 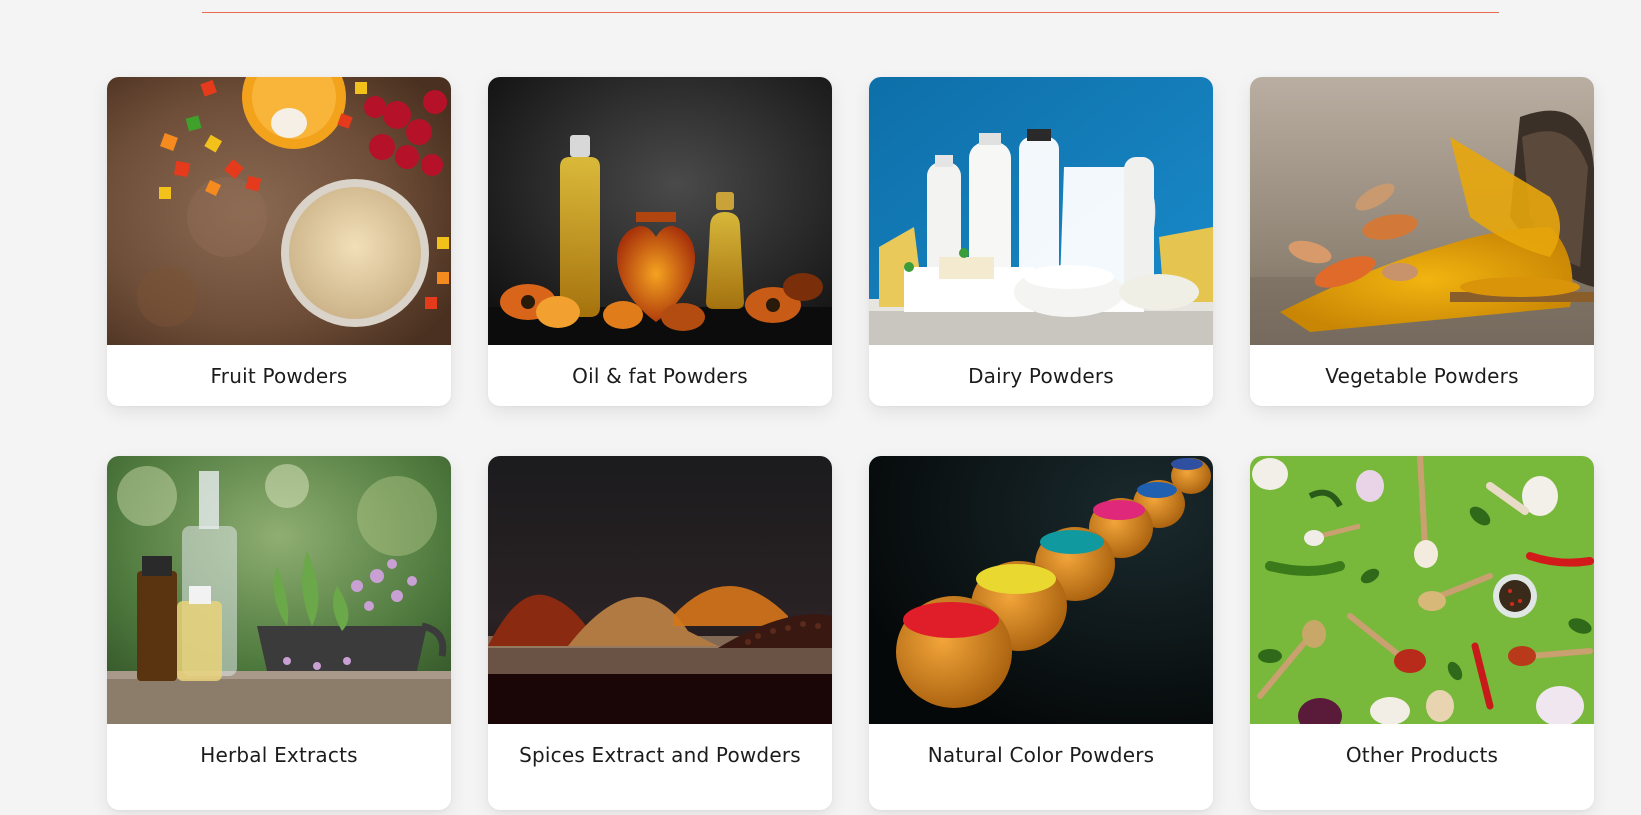 I want to click on category-card-dairy-powders: Dairy Powders, so click(x=1041, y=241).